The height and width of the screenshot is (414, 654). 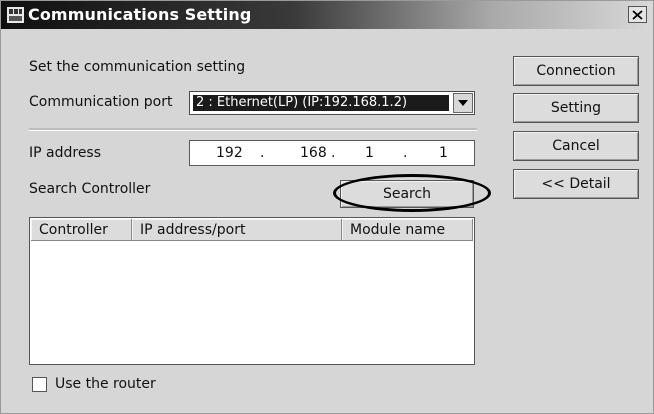 I want to click on comm-port-value: 2 : Ethernet(LP) (IP:192.168.1.2), so click(x=321, y=103).